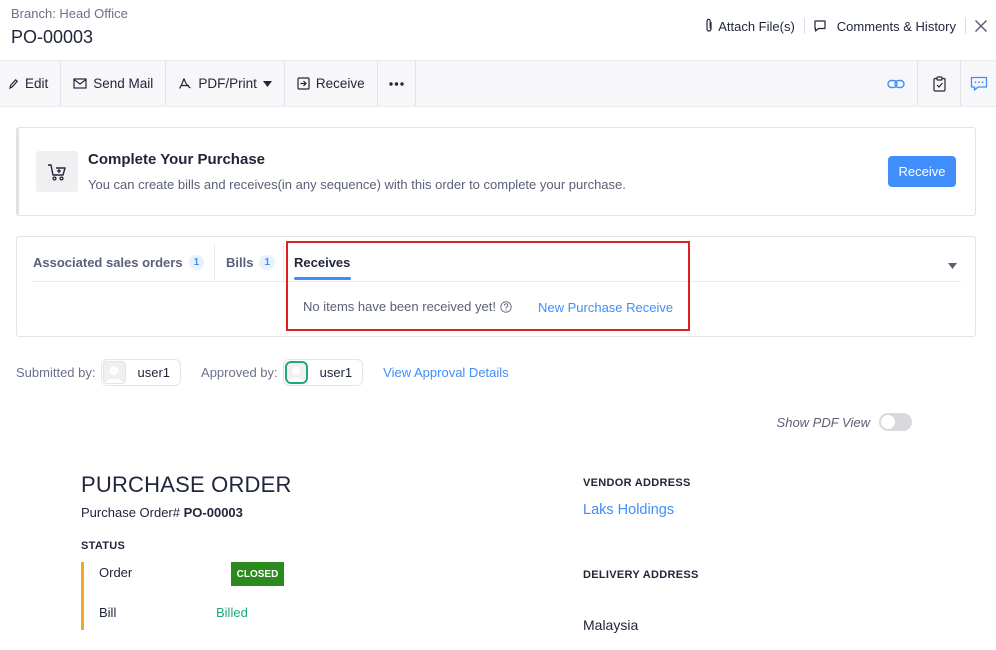 The width and height of the screenshot is (996, 650). I want to click on toolbar-right-icons, so click(935, 83).